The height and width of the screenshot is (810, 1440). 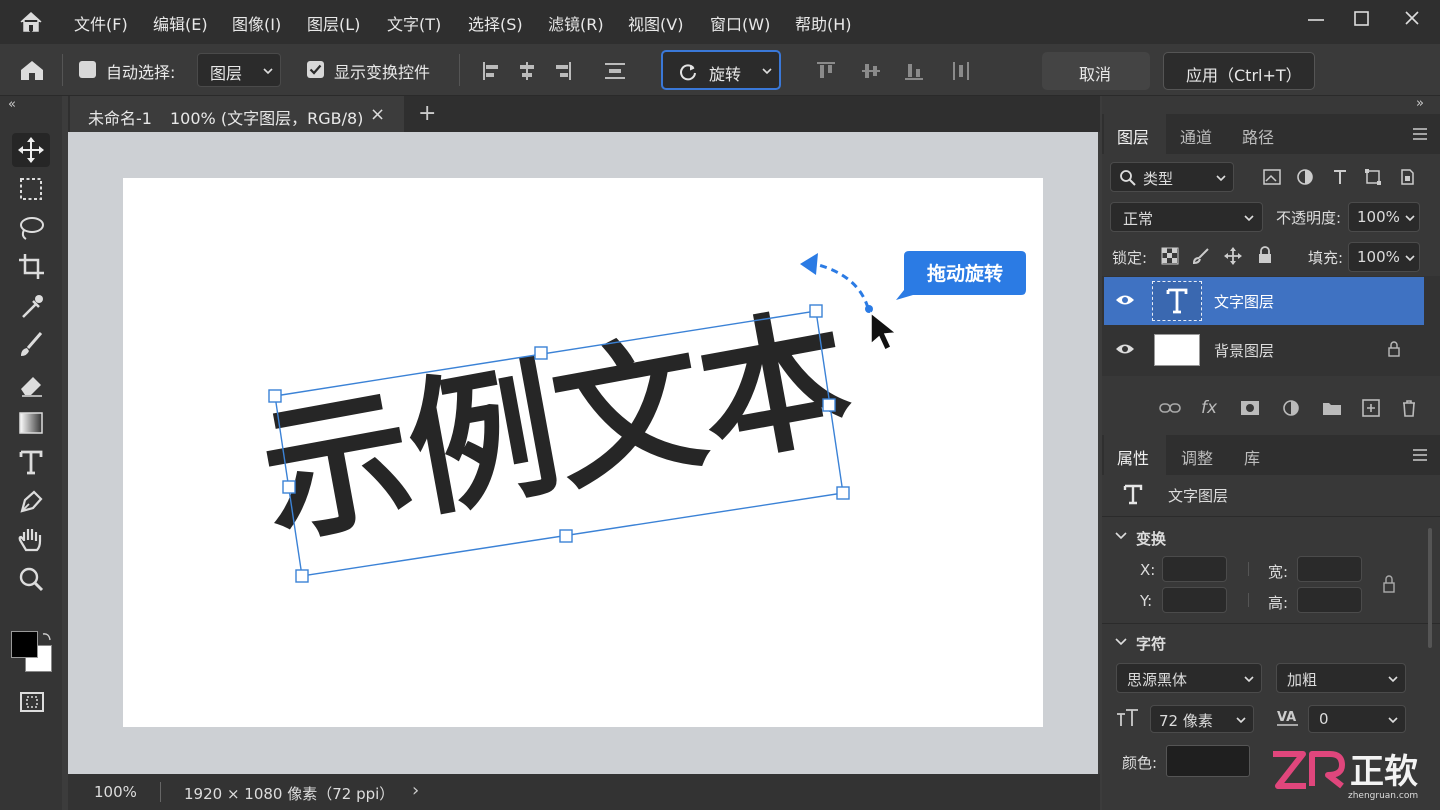 I want to click on handle-left-middle, so click(x=289, y=487).